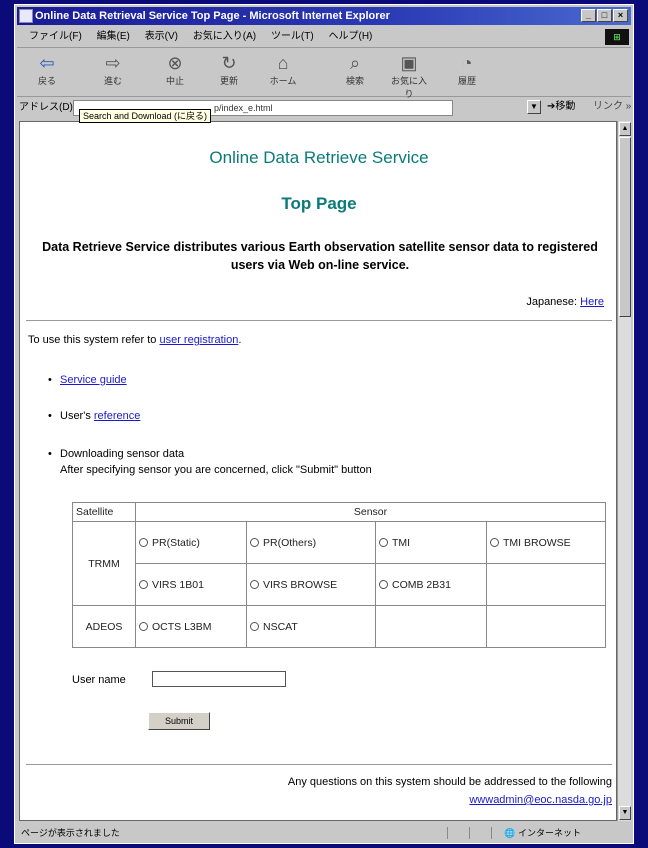 The width and height of the screenshot is (648, 848). I want to click on radio-virs-browse: VIRS BROWSE, so click(311, 584).